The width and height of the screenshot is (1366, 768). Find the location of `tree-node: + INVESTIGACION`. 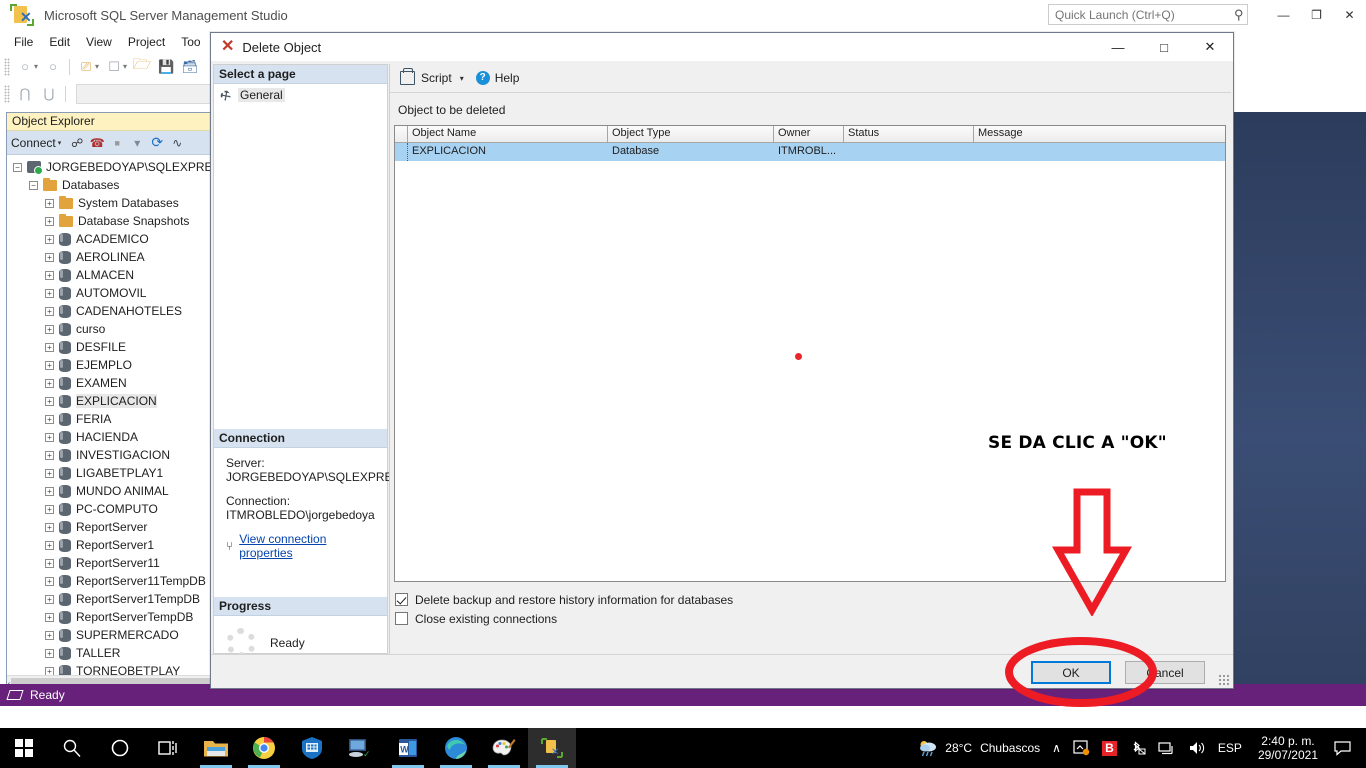

tree-node: + INVESTIGACION is located at coordinates (112, 455).